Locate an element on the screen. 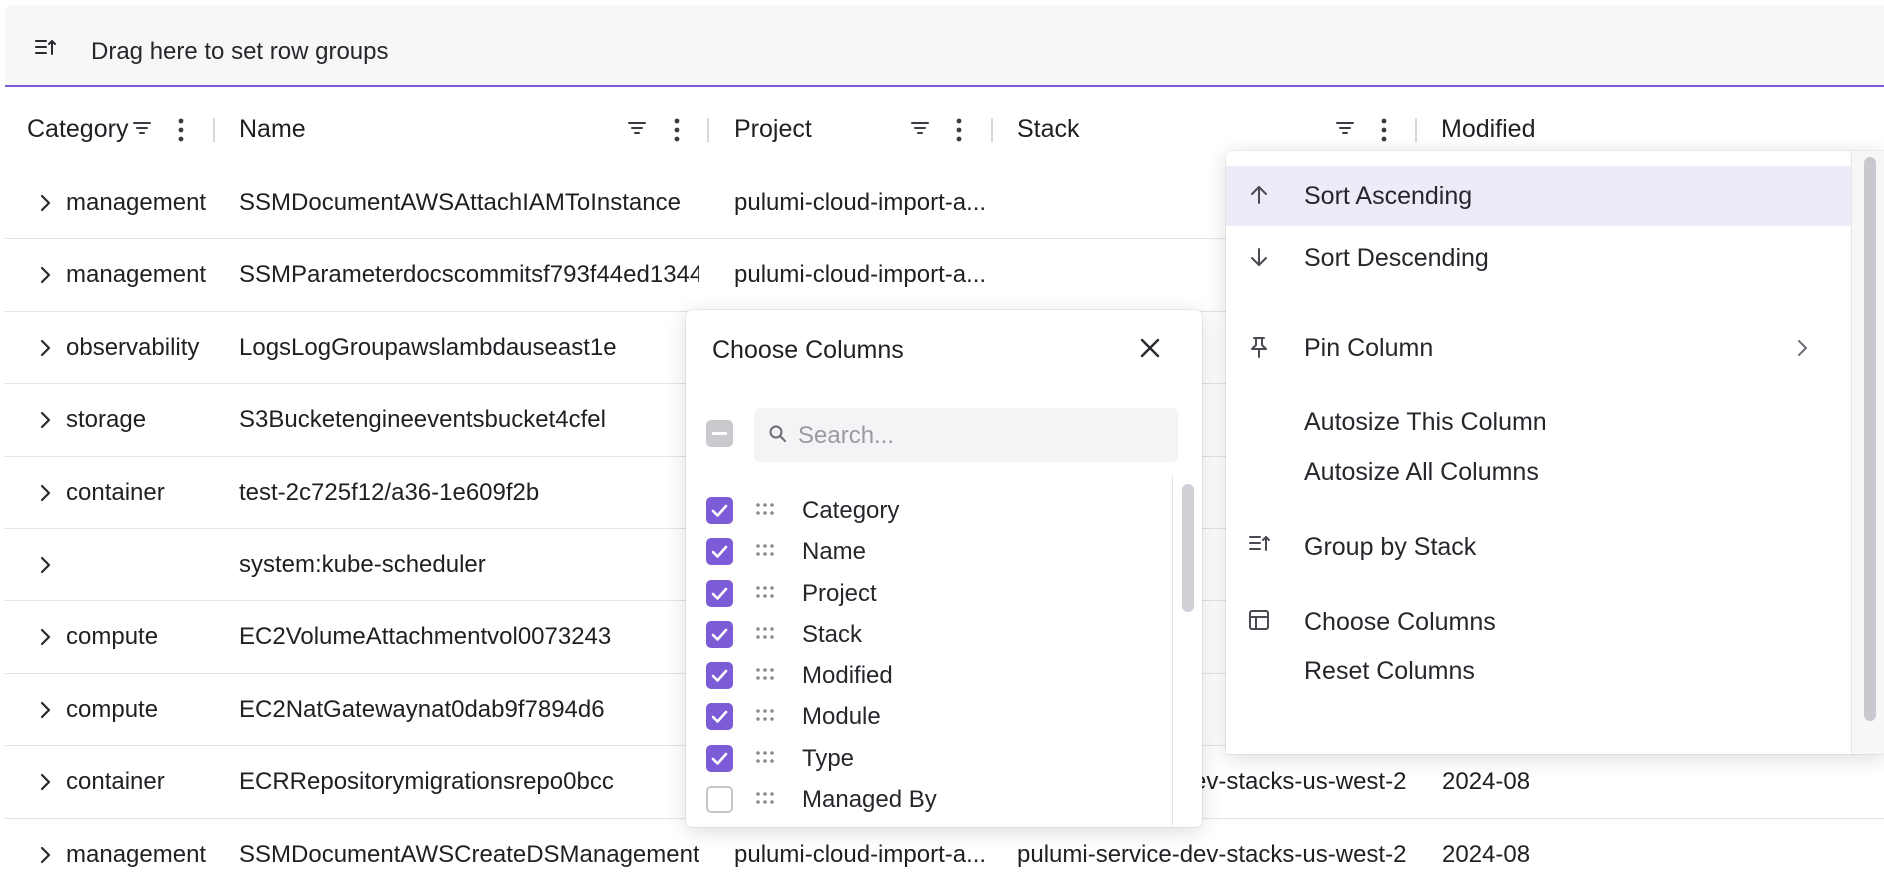  column-label: Category is located at coordinates (851, 510).